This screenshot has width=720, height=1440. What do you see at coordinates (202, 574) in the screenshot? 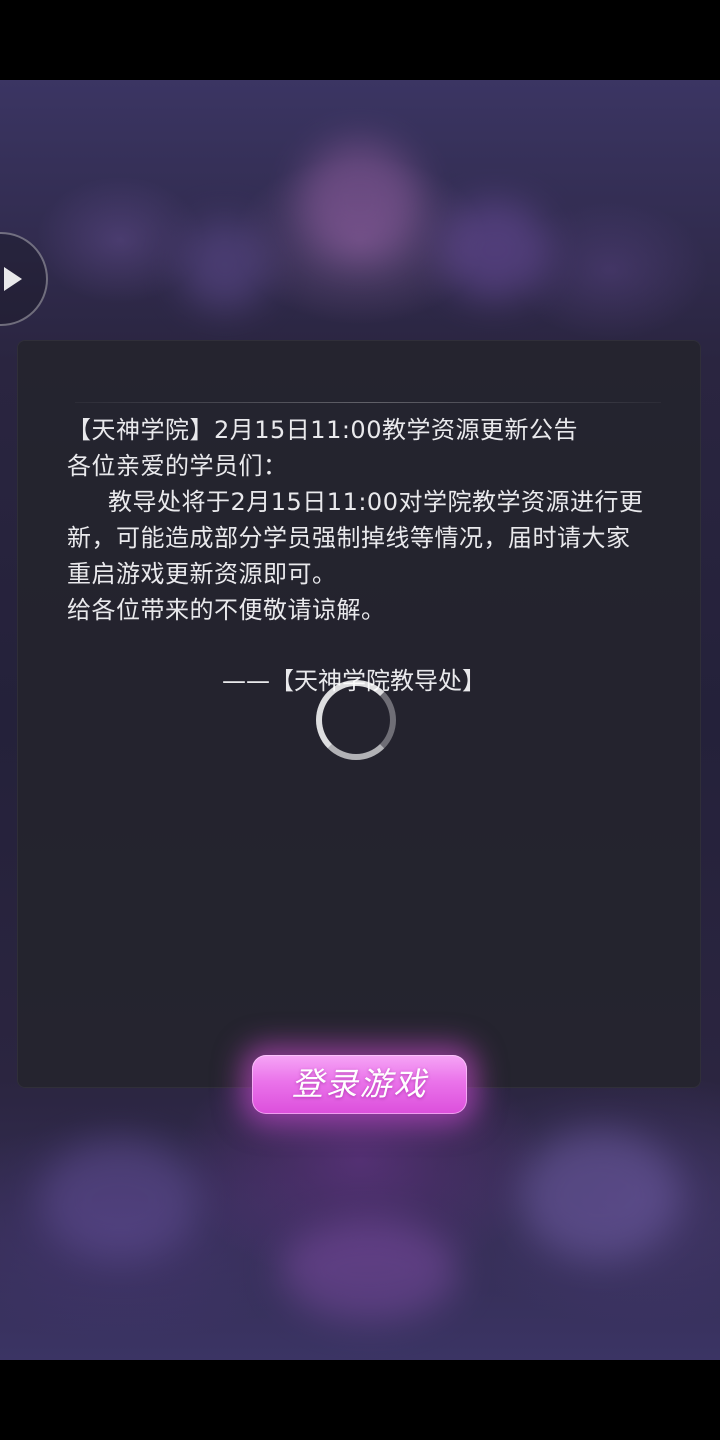
I see `announcement-body-line: 重启游戏更新资源即可。` at bounding box center [202, 574].